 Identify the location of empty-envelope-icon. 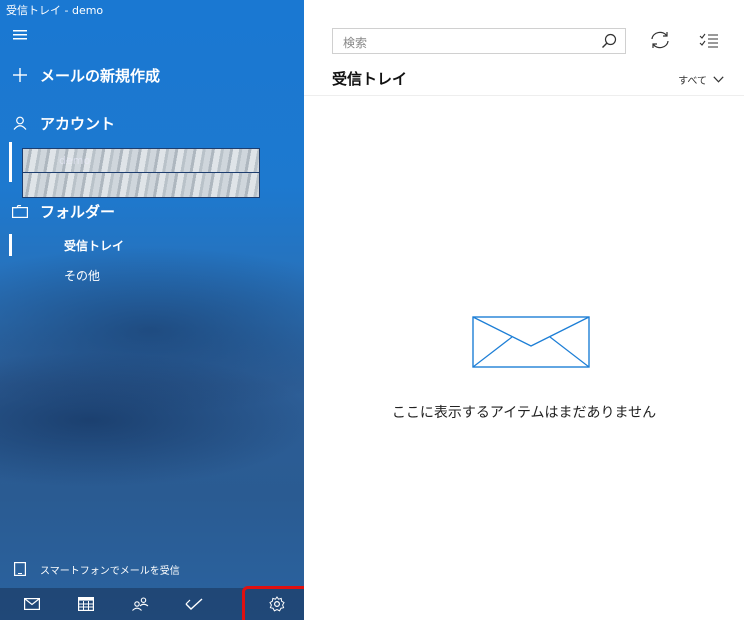
(531, 344).